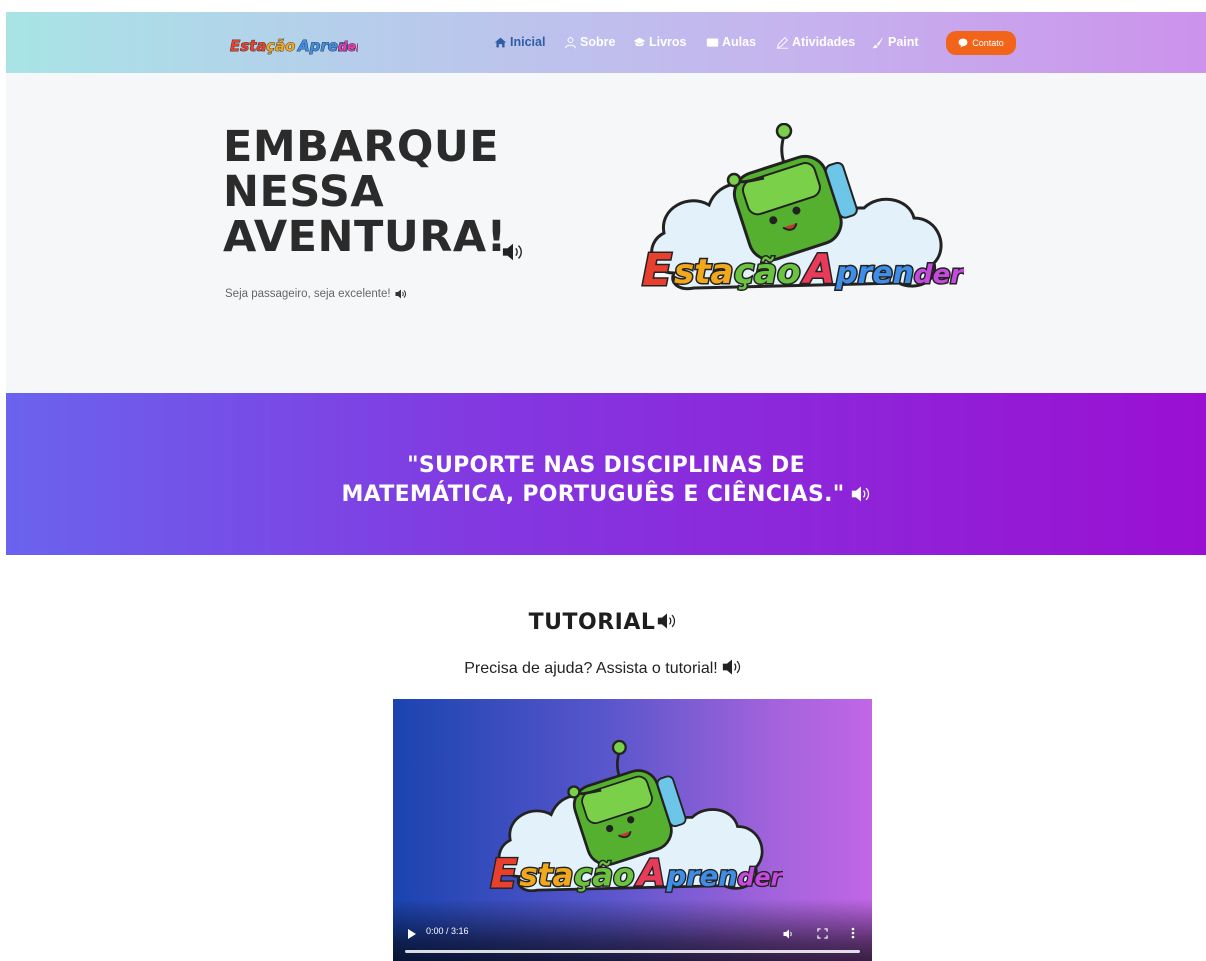 This screenshot has height=961, width=1206. What do you see at coordinates (903, 42) in the screenshot?
I see `nav-item-label: Paint` at bounding box center [903, 42].